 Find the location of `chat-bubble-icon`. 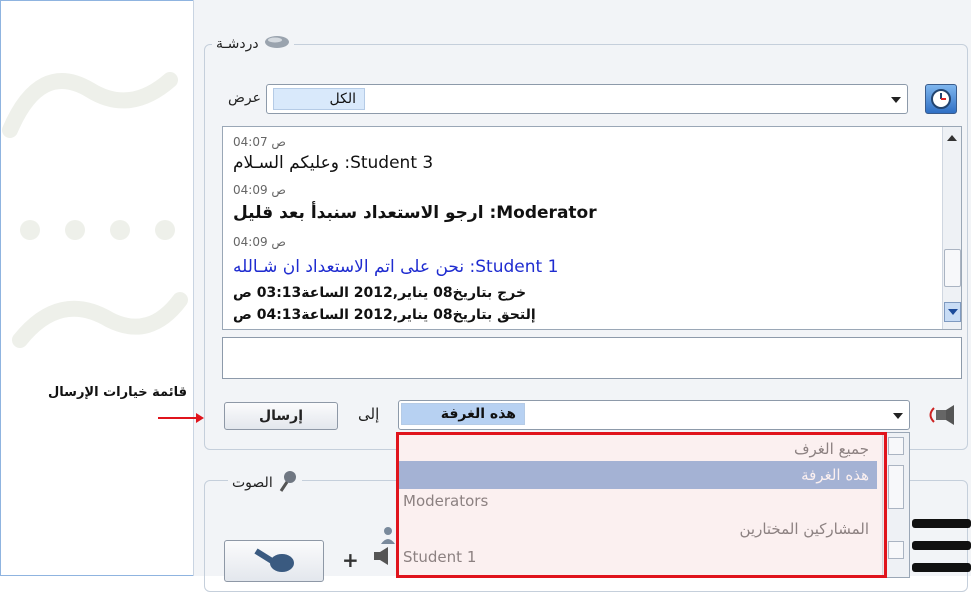

chat-bubble-icon is located at coordinates (277, 44).